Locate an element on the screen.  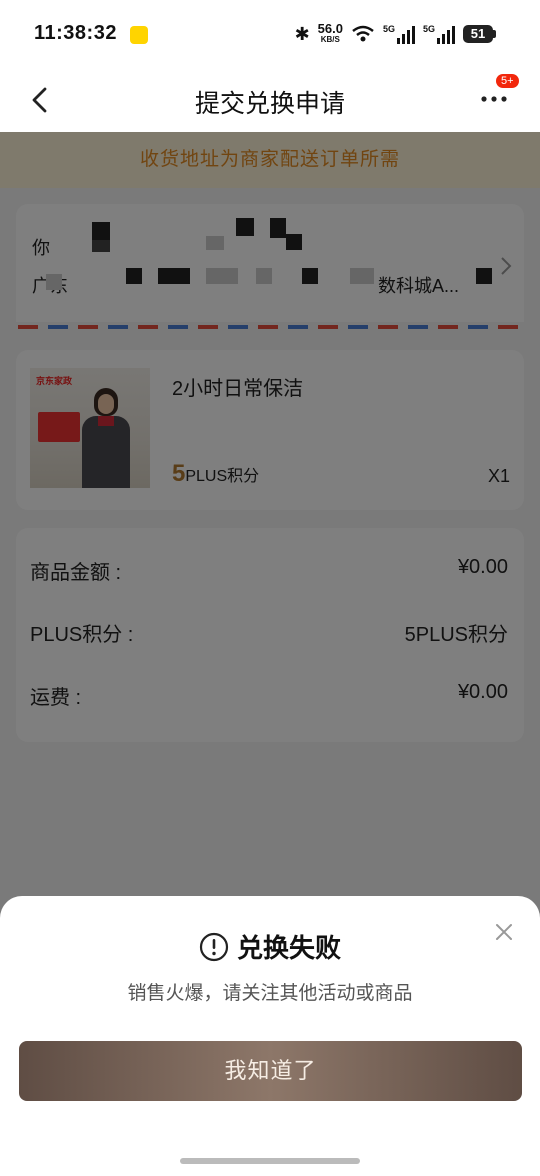
dialog-title-text: 兑换失败 is located at coordinates (288, 948).